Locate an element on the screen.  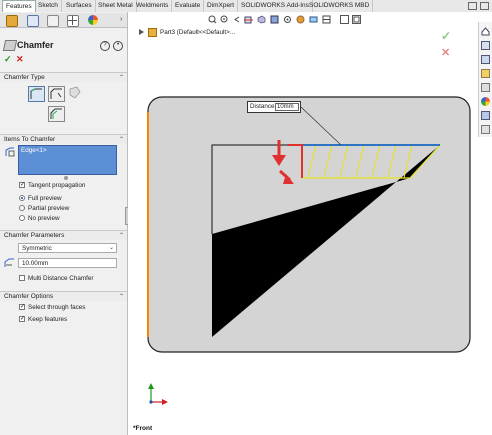
partial-preview-radio is located at coordinates (22, 208).